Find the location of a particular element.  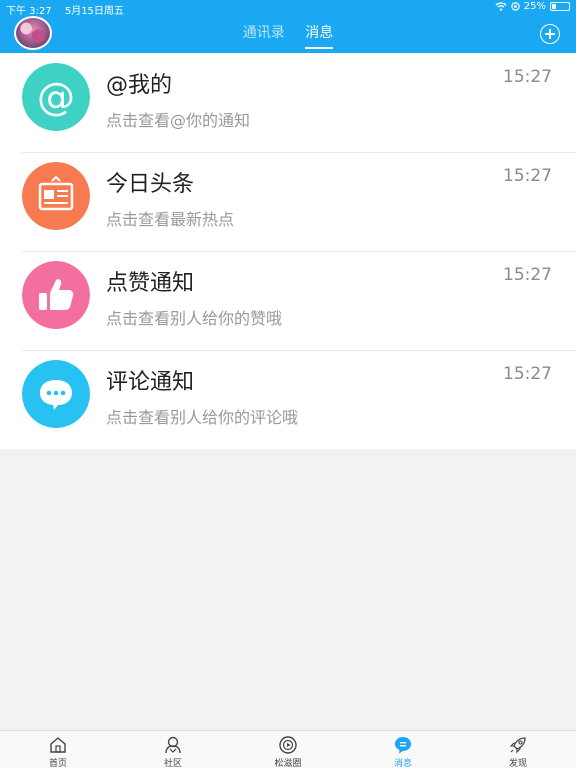

wifi-icon is located at coordinates (501, 6).